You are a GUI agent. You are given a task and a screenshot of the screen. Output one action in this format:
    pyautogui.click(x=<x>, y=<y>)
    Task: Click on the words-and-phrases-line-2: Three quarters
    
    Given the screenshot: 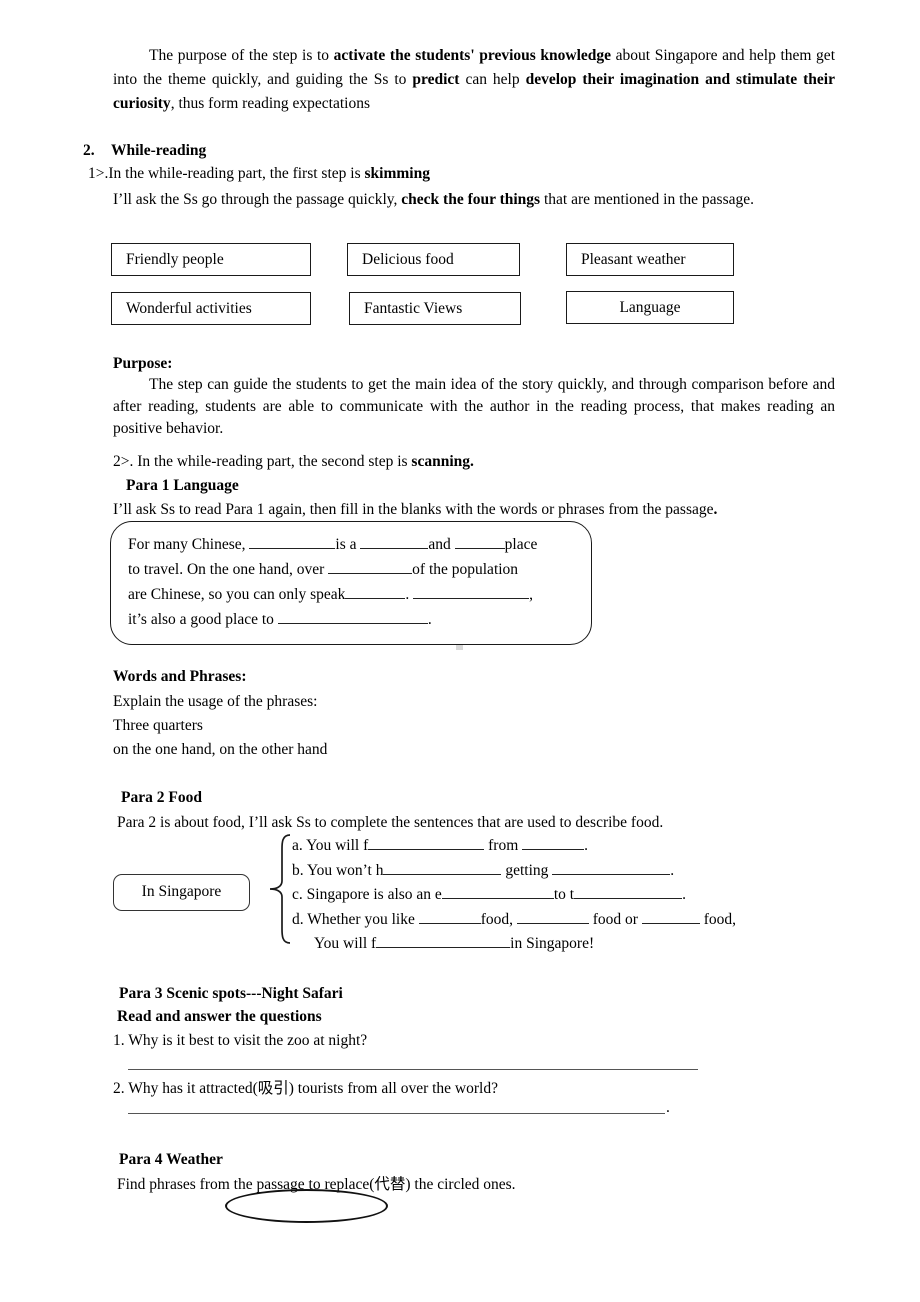 What is the action you would take?
    pyautogui.click(x=158, y=725)
    